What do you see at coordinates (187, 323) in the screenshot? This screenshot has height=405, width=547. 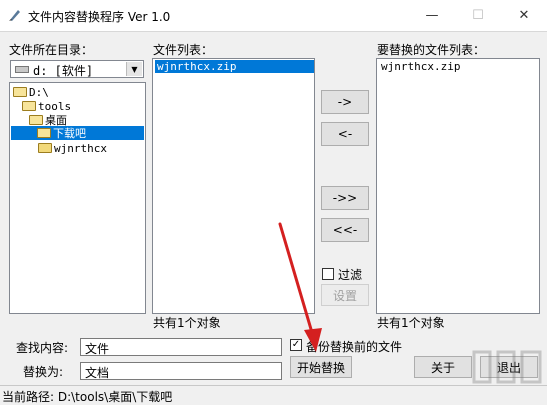 I see `file-list-count: 共有1个对象` at bounding box center [187, 323].